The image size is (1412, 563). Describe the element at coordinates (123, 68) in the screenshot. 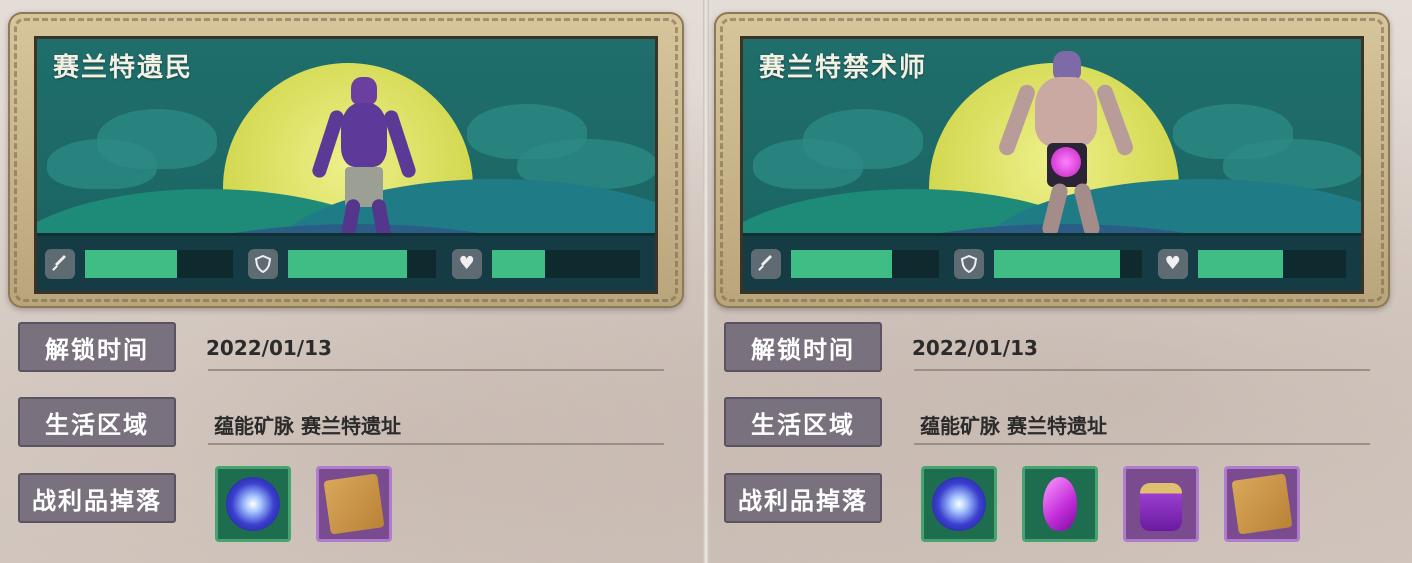

I see `creature-name: 赛兰特遗民` at that location.